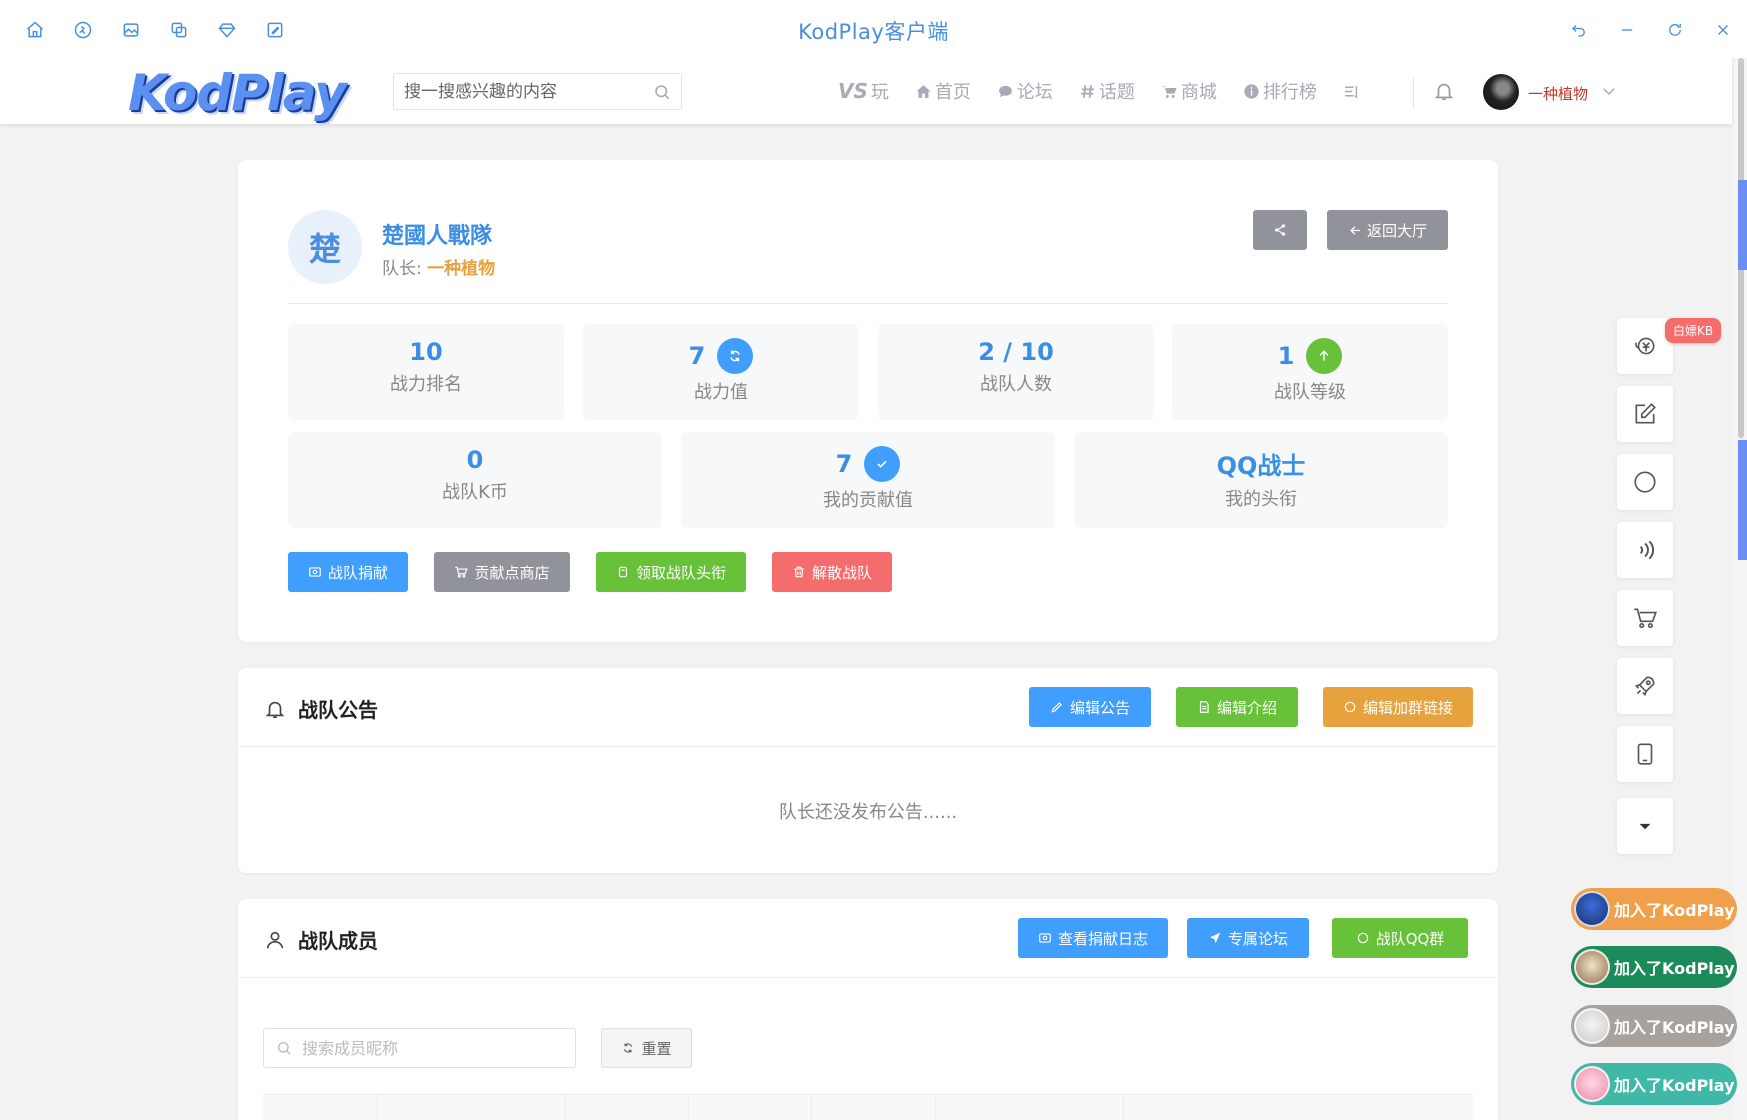 Image resolution: width=1747 pixels, height=1120 pixels. What do you see at coordinates (879, 92) in the screenshot?
I see `nav-item-label: 玩` at bounding box center [879, 92].